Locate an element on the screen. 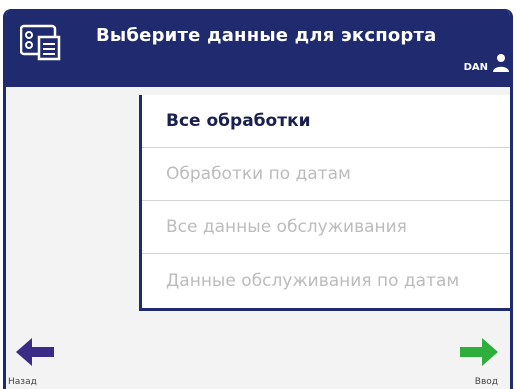  option-label: Все обработки is located at coordinates (238, 121).